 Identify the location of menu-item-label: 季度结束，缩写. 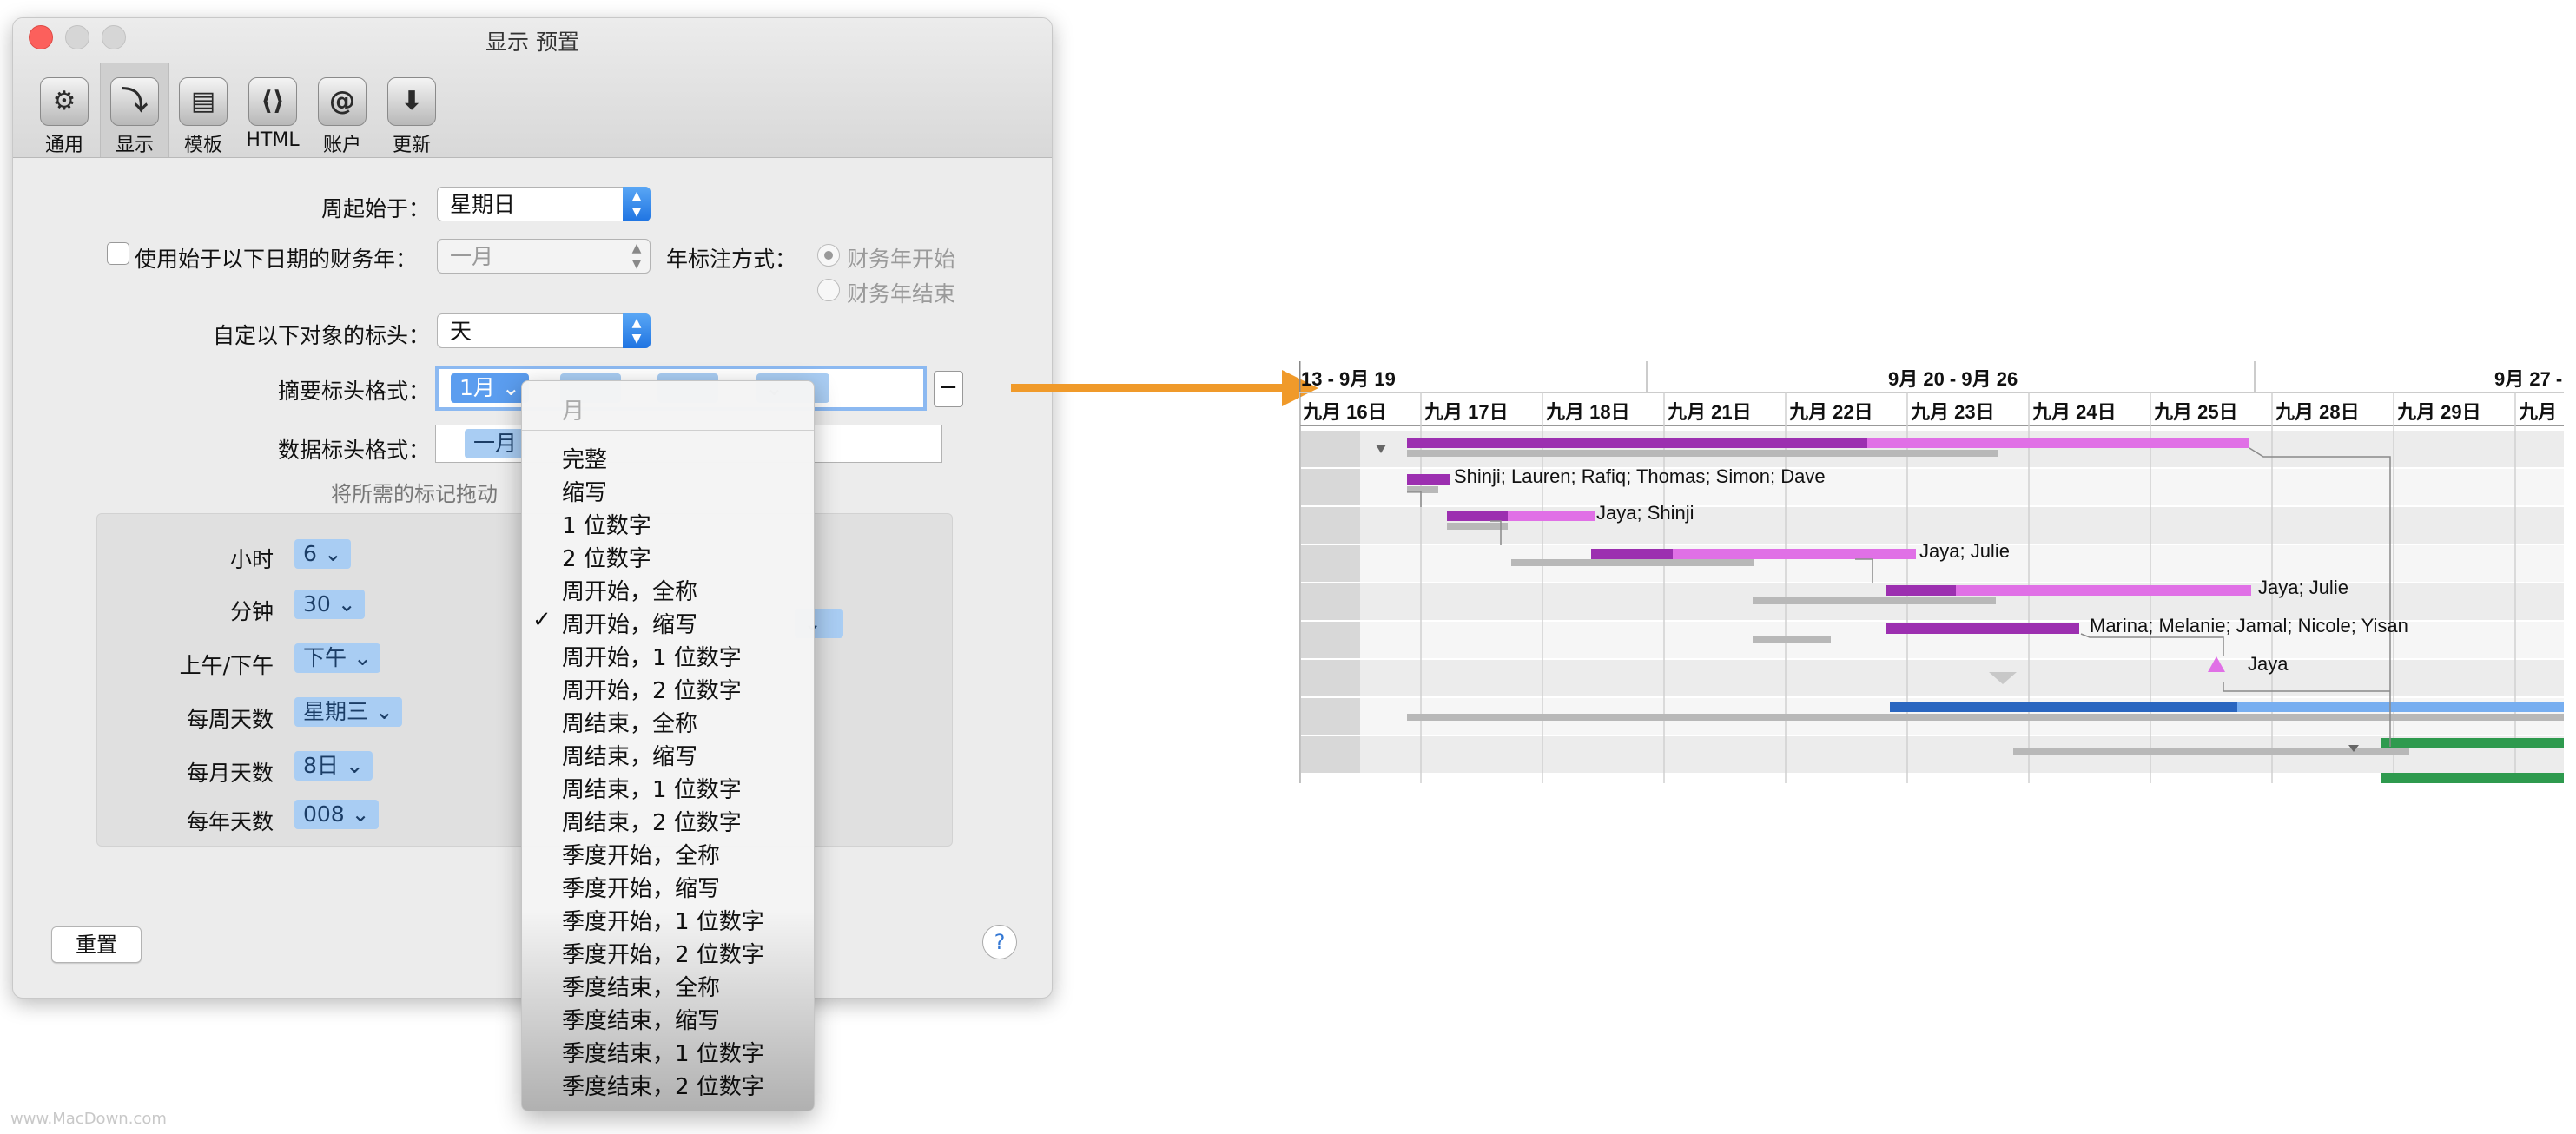
(642, 1021).